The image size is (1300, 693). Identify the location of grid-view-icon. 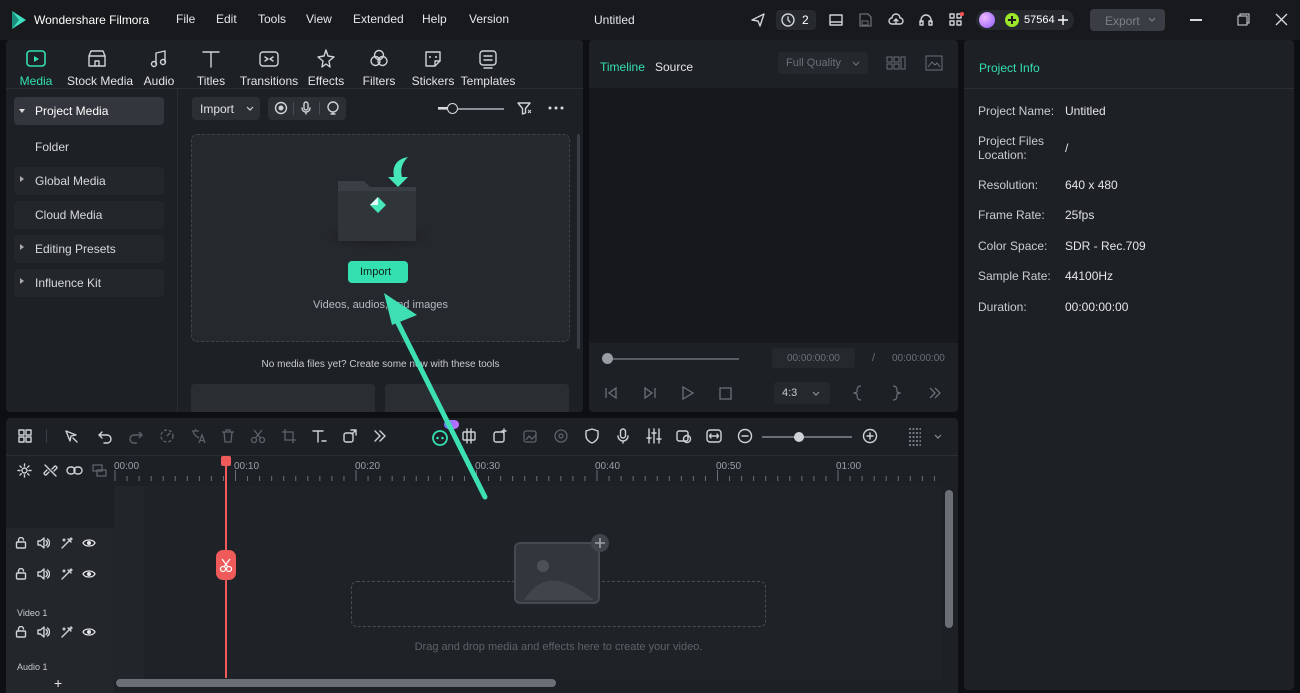
(896, 63).